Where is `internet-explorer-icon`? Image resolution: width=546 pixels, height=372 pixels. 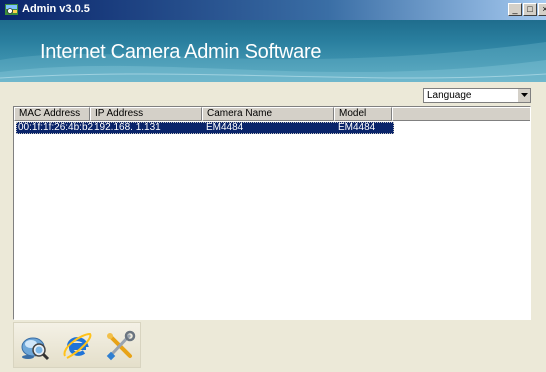 internet-explorer-icon is located at coordinates (77, 346).